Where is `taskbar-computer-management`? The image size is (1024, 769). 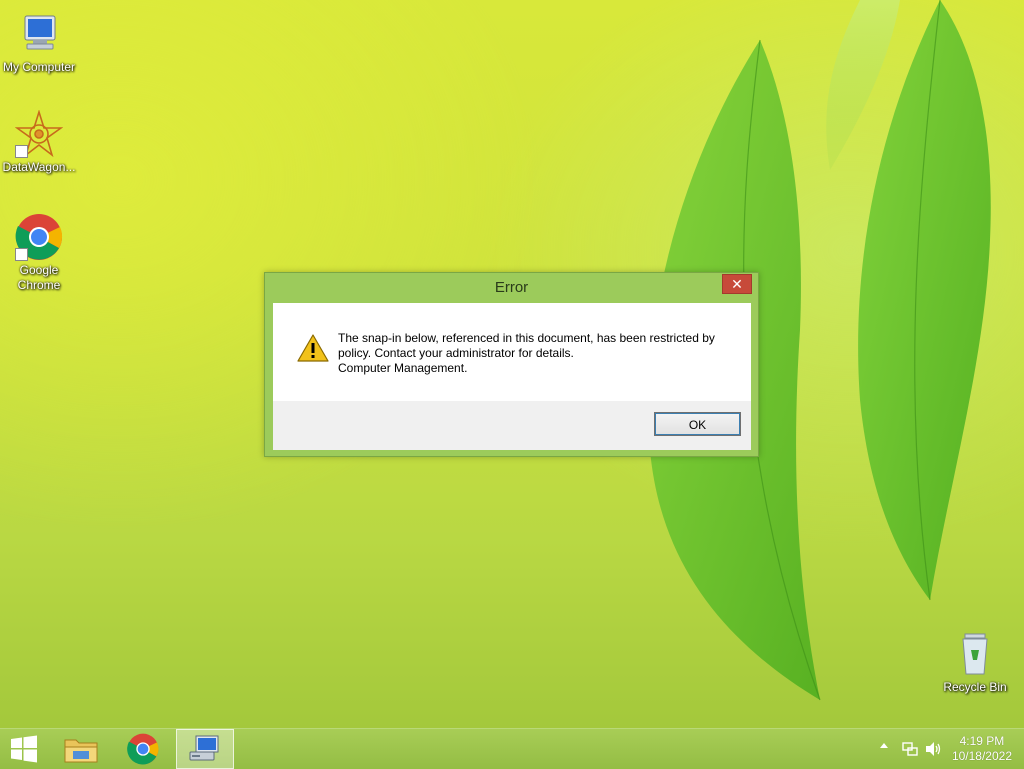
taskbar-computer-management is located at coordinates (205, 749).